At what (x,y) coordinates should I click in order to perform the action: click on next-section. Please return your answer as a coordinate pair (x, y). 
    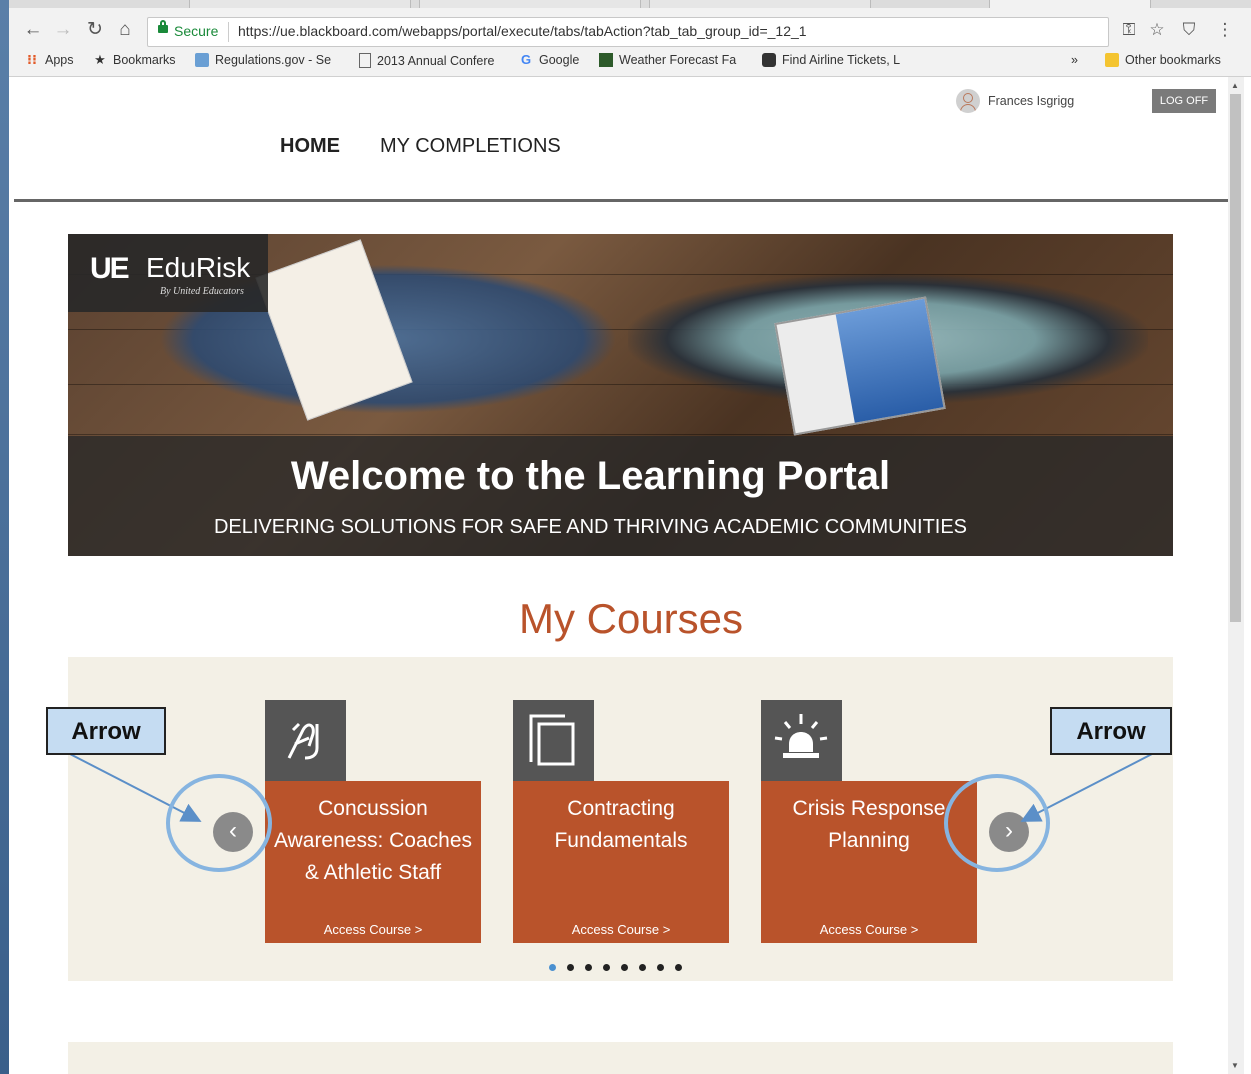
    Looking at the image, I should click on (620, 1058).